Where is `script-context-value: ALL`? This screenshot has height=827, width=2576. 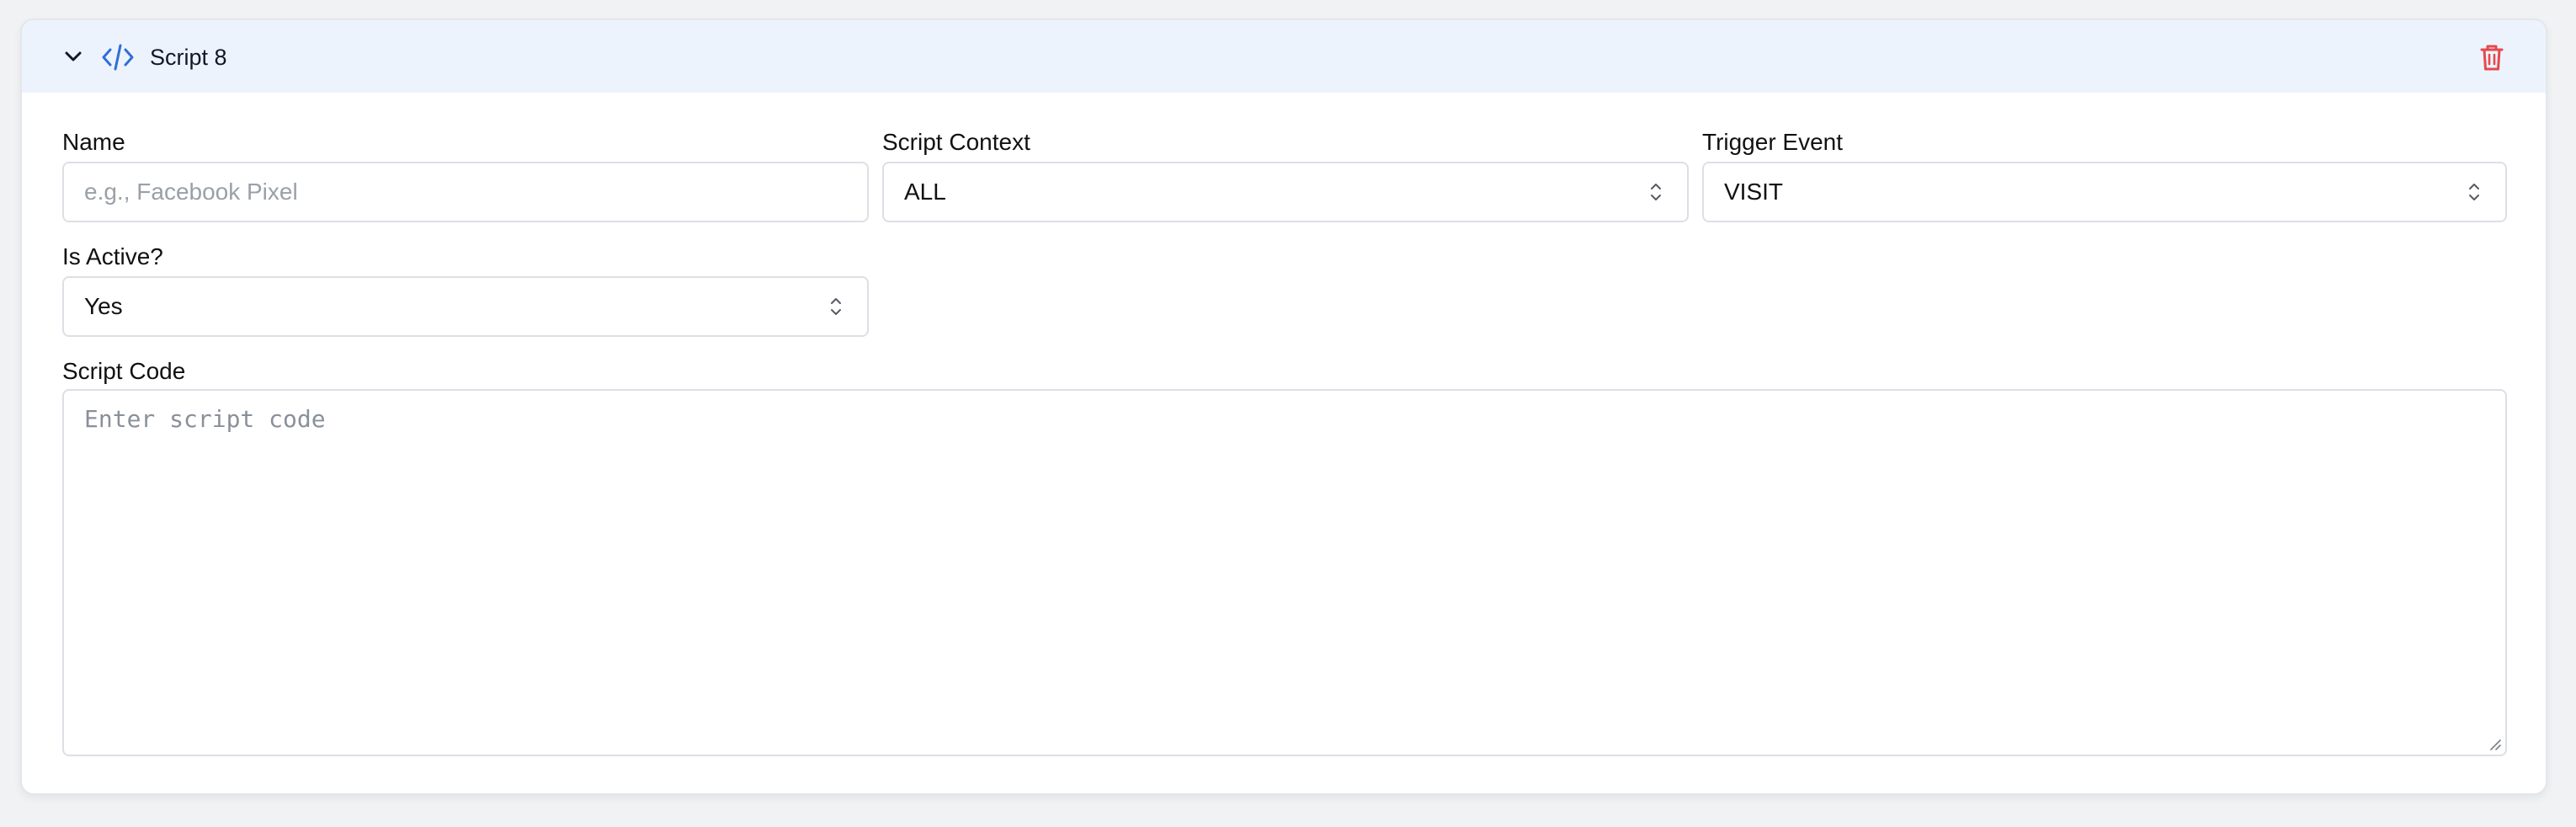
script-context-value: ALL is located at coordinates (925, 192).